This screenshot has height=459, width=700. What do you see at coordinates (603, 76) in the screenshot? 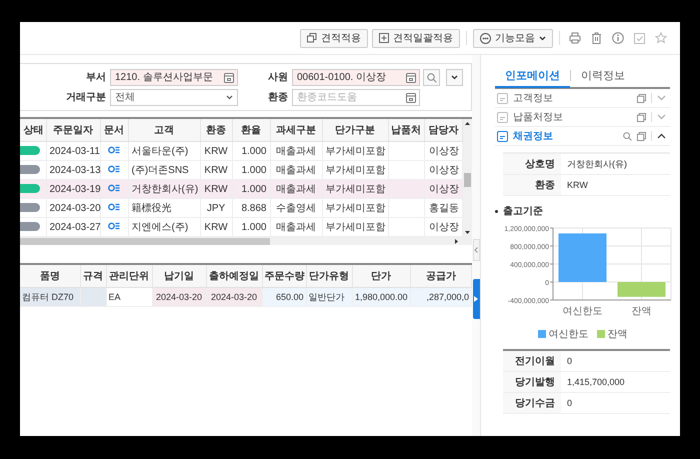
I see `panel-tab: 이력정보` at bounding box center [603, 76].